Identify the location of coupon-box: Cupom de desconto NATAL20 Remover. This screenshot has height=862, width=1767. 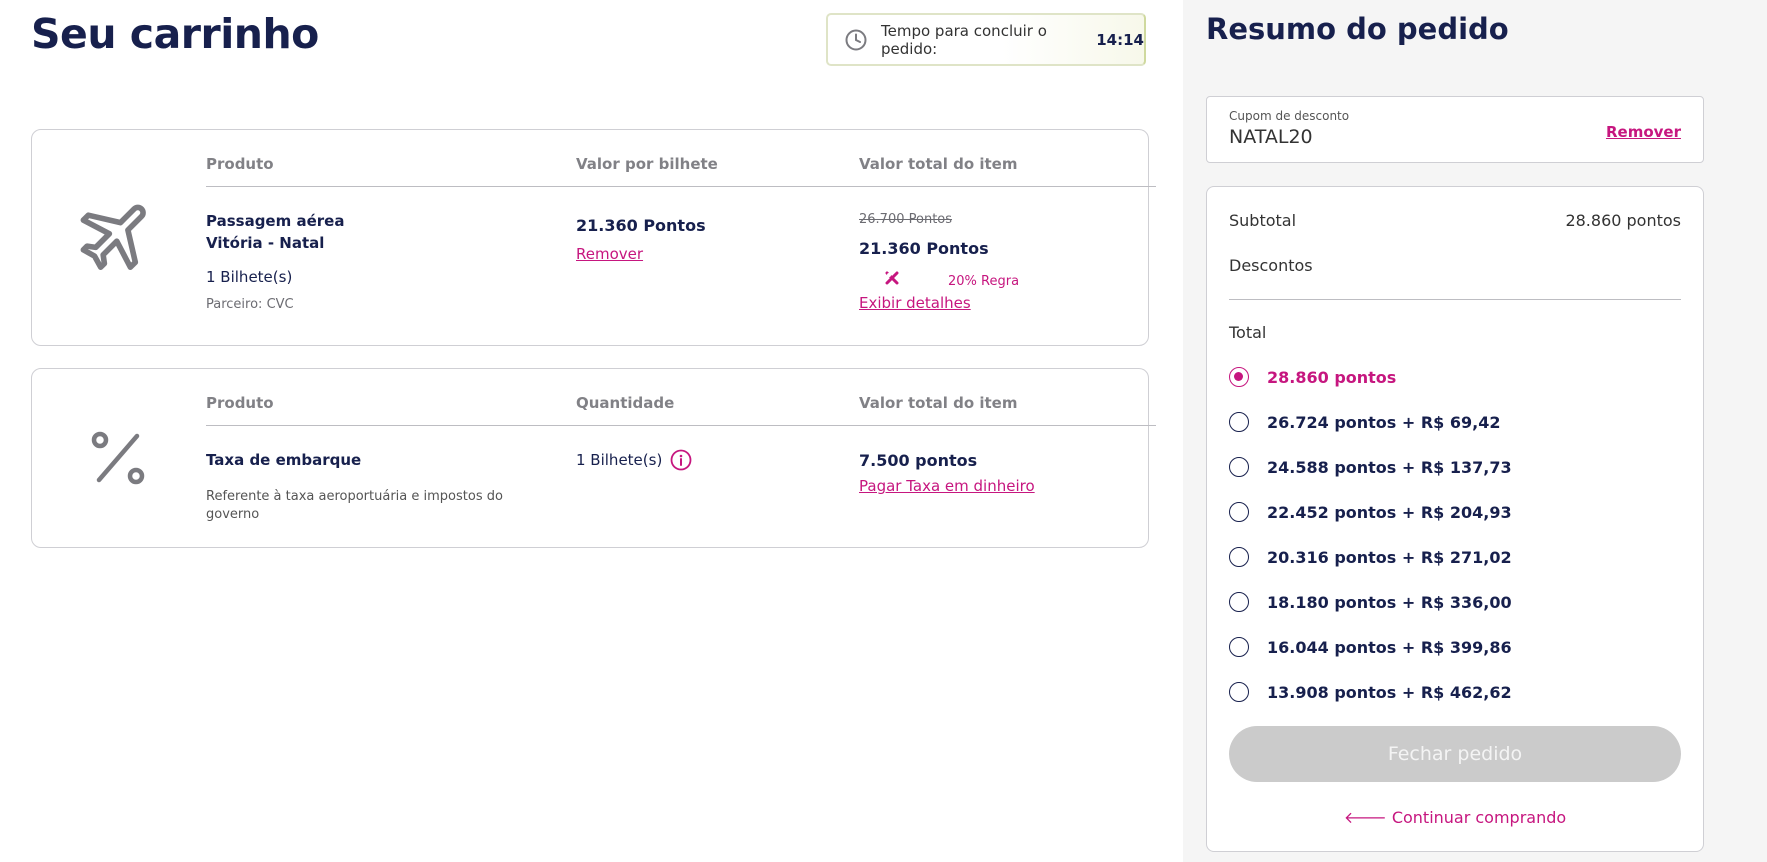
(1455, 129).